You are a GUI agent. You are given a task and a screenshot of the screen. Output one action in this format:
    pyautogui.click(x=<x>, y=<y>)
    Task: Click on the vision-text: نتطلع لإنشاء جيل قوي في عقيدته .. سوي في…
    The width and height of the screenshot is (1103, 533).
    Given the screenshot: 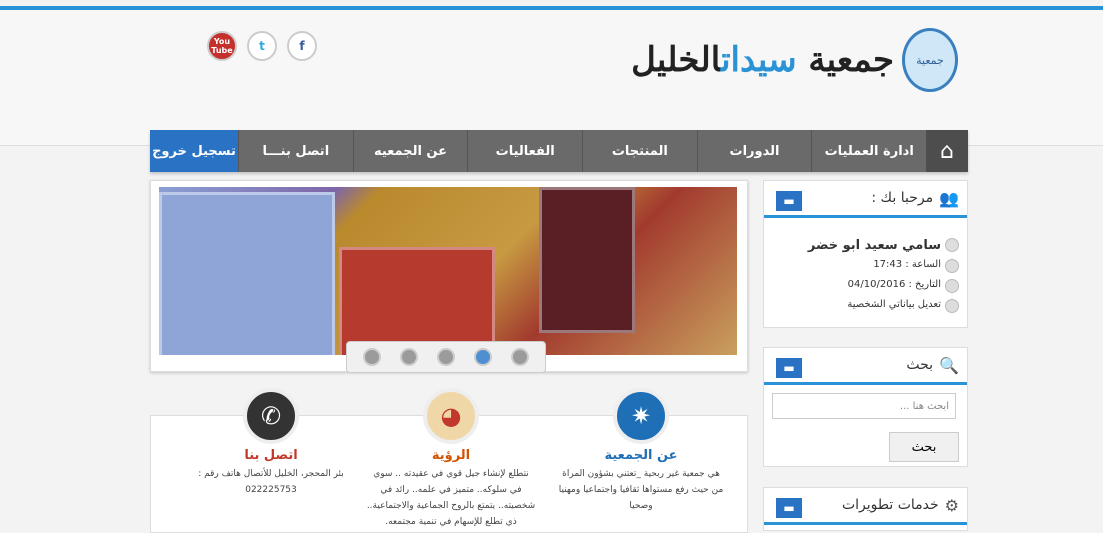 What is the action you would take?
    pyautogui.click(x=451, y=498)
    